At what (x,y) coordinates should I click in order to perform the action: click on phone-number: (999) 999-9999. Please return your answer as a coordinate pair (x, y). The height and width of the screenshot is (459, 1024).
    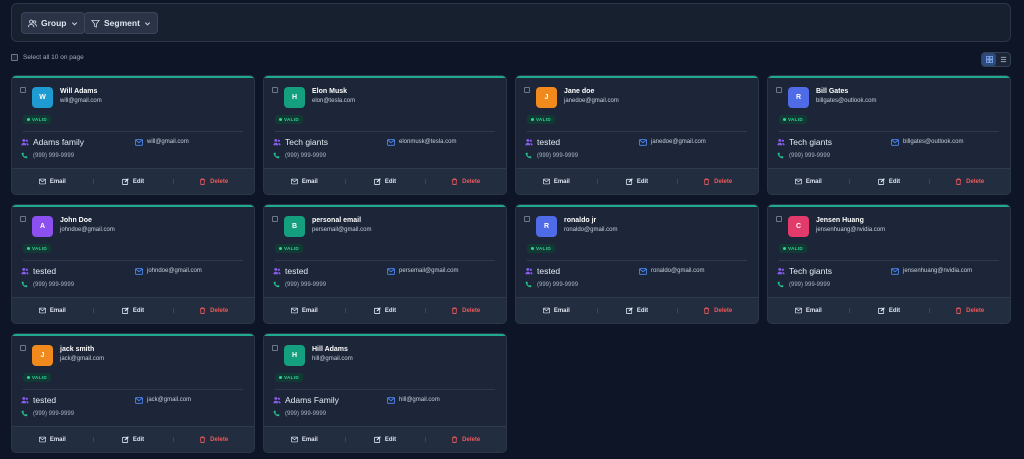
    Looking at the image, I should click on (54, 414).